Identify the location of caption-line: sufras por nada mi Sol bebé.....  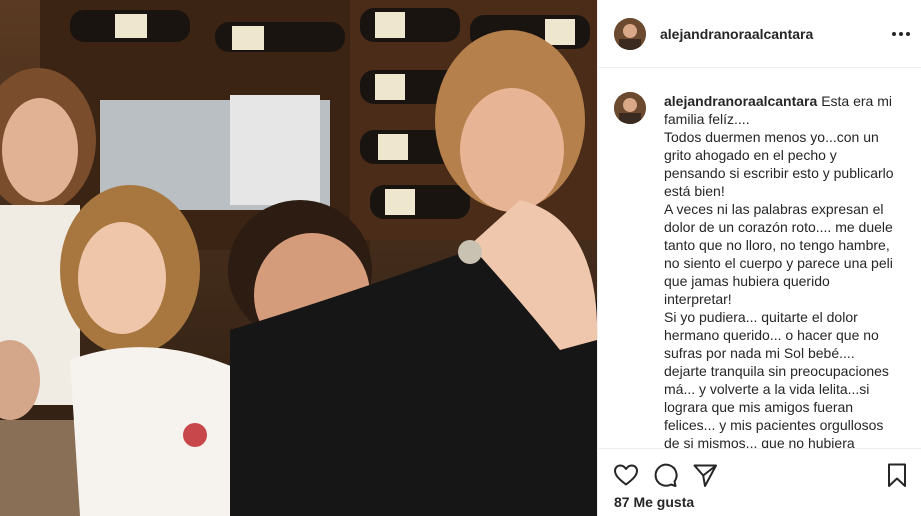
(759, 353).